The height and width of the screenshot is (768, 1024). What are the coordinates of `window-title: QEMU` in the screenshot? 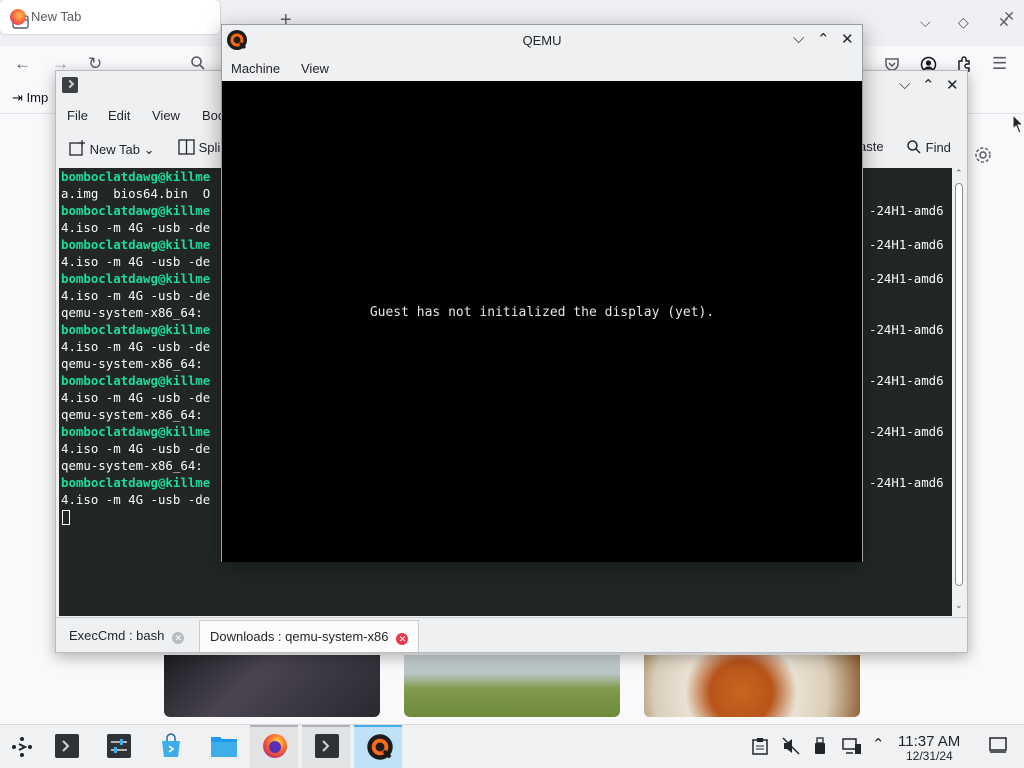 It's located at (542, 40).